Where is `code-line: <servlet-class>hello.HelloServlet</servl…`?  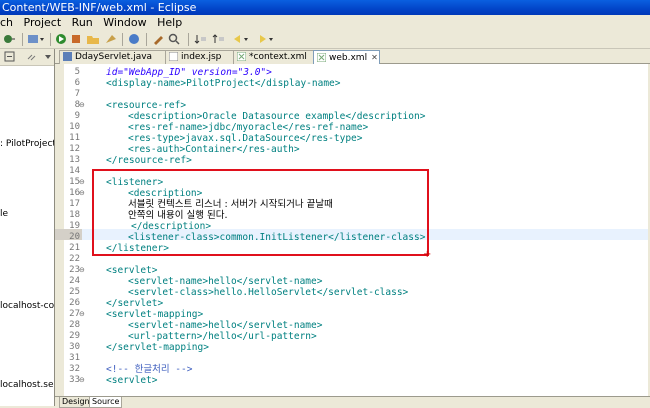 code-line: <servlet-class>hello.HelloServlet</servl… is located at coordinates (268, 292).